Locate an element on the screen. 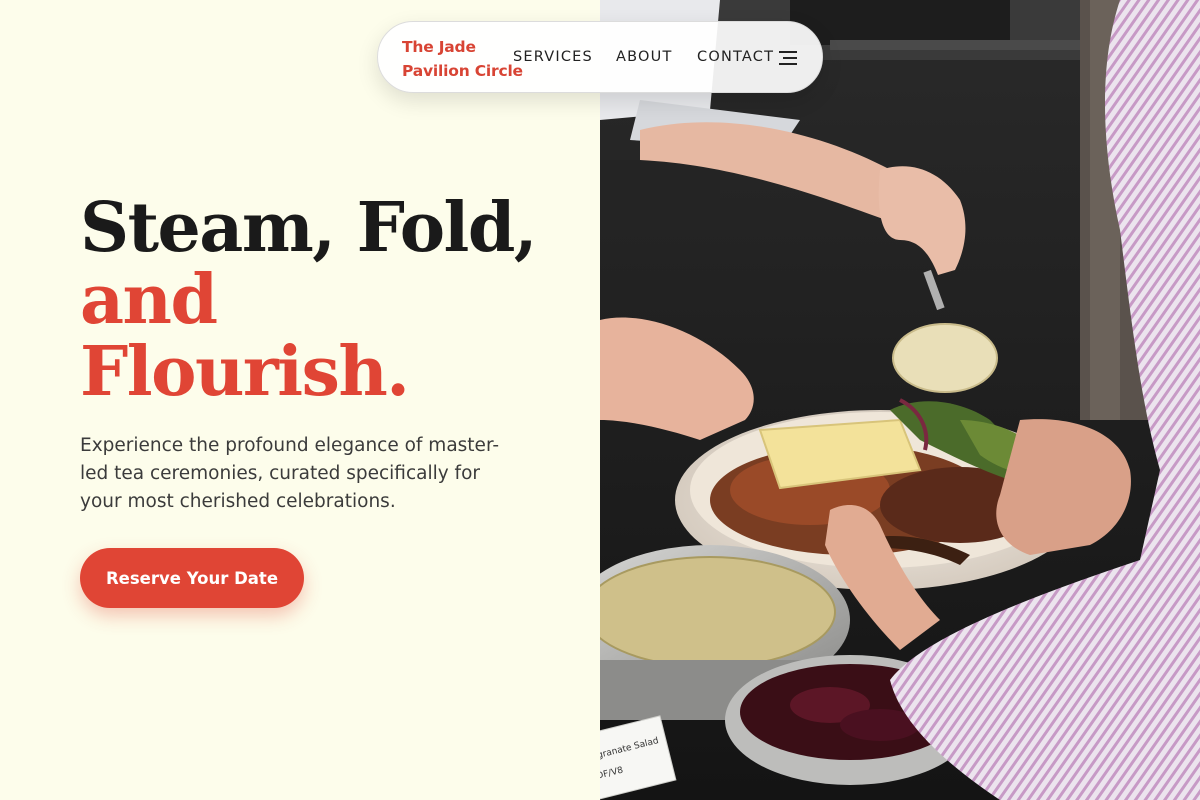 Image resolution: width=1200 pixels, height=800 pixels. brand-logo: The Jade Pavilion Circle is located at coordinates (462, 59).